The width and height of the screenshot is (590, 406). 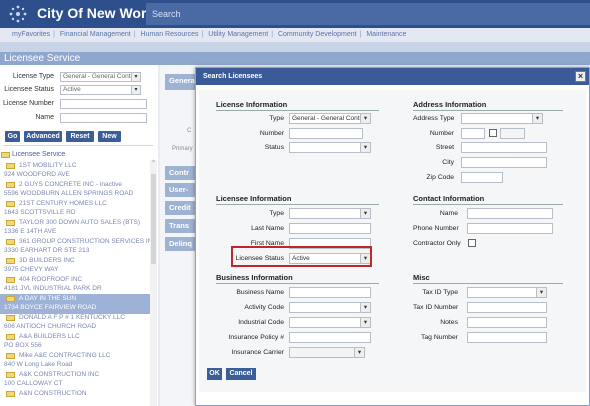 I want to click on phone-number-label: Phone Number, so click(x=436, y=228).